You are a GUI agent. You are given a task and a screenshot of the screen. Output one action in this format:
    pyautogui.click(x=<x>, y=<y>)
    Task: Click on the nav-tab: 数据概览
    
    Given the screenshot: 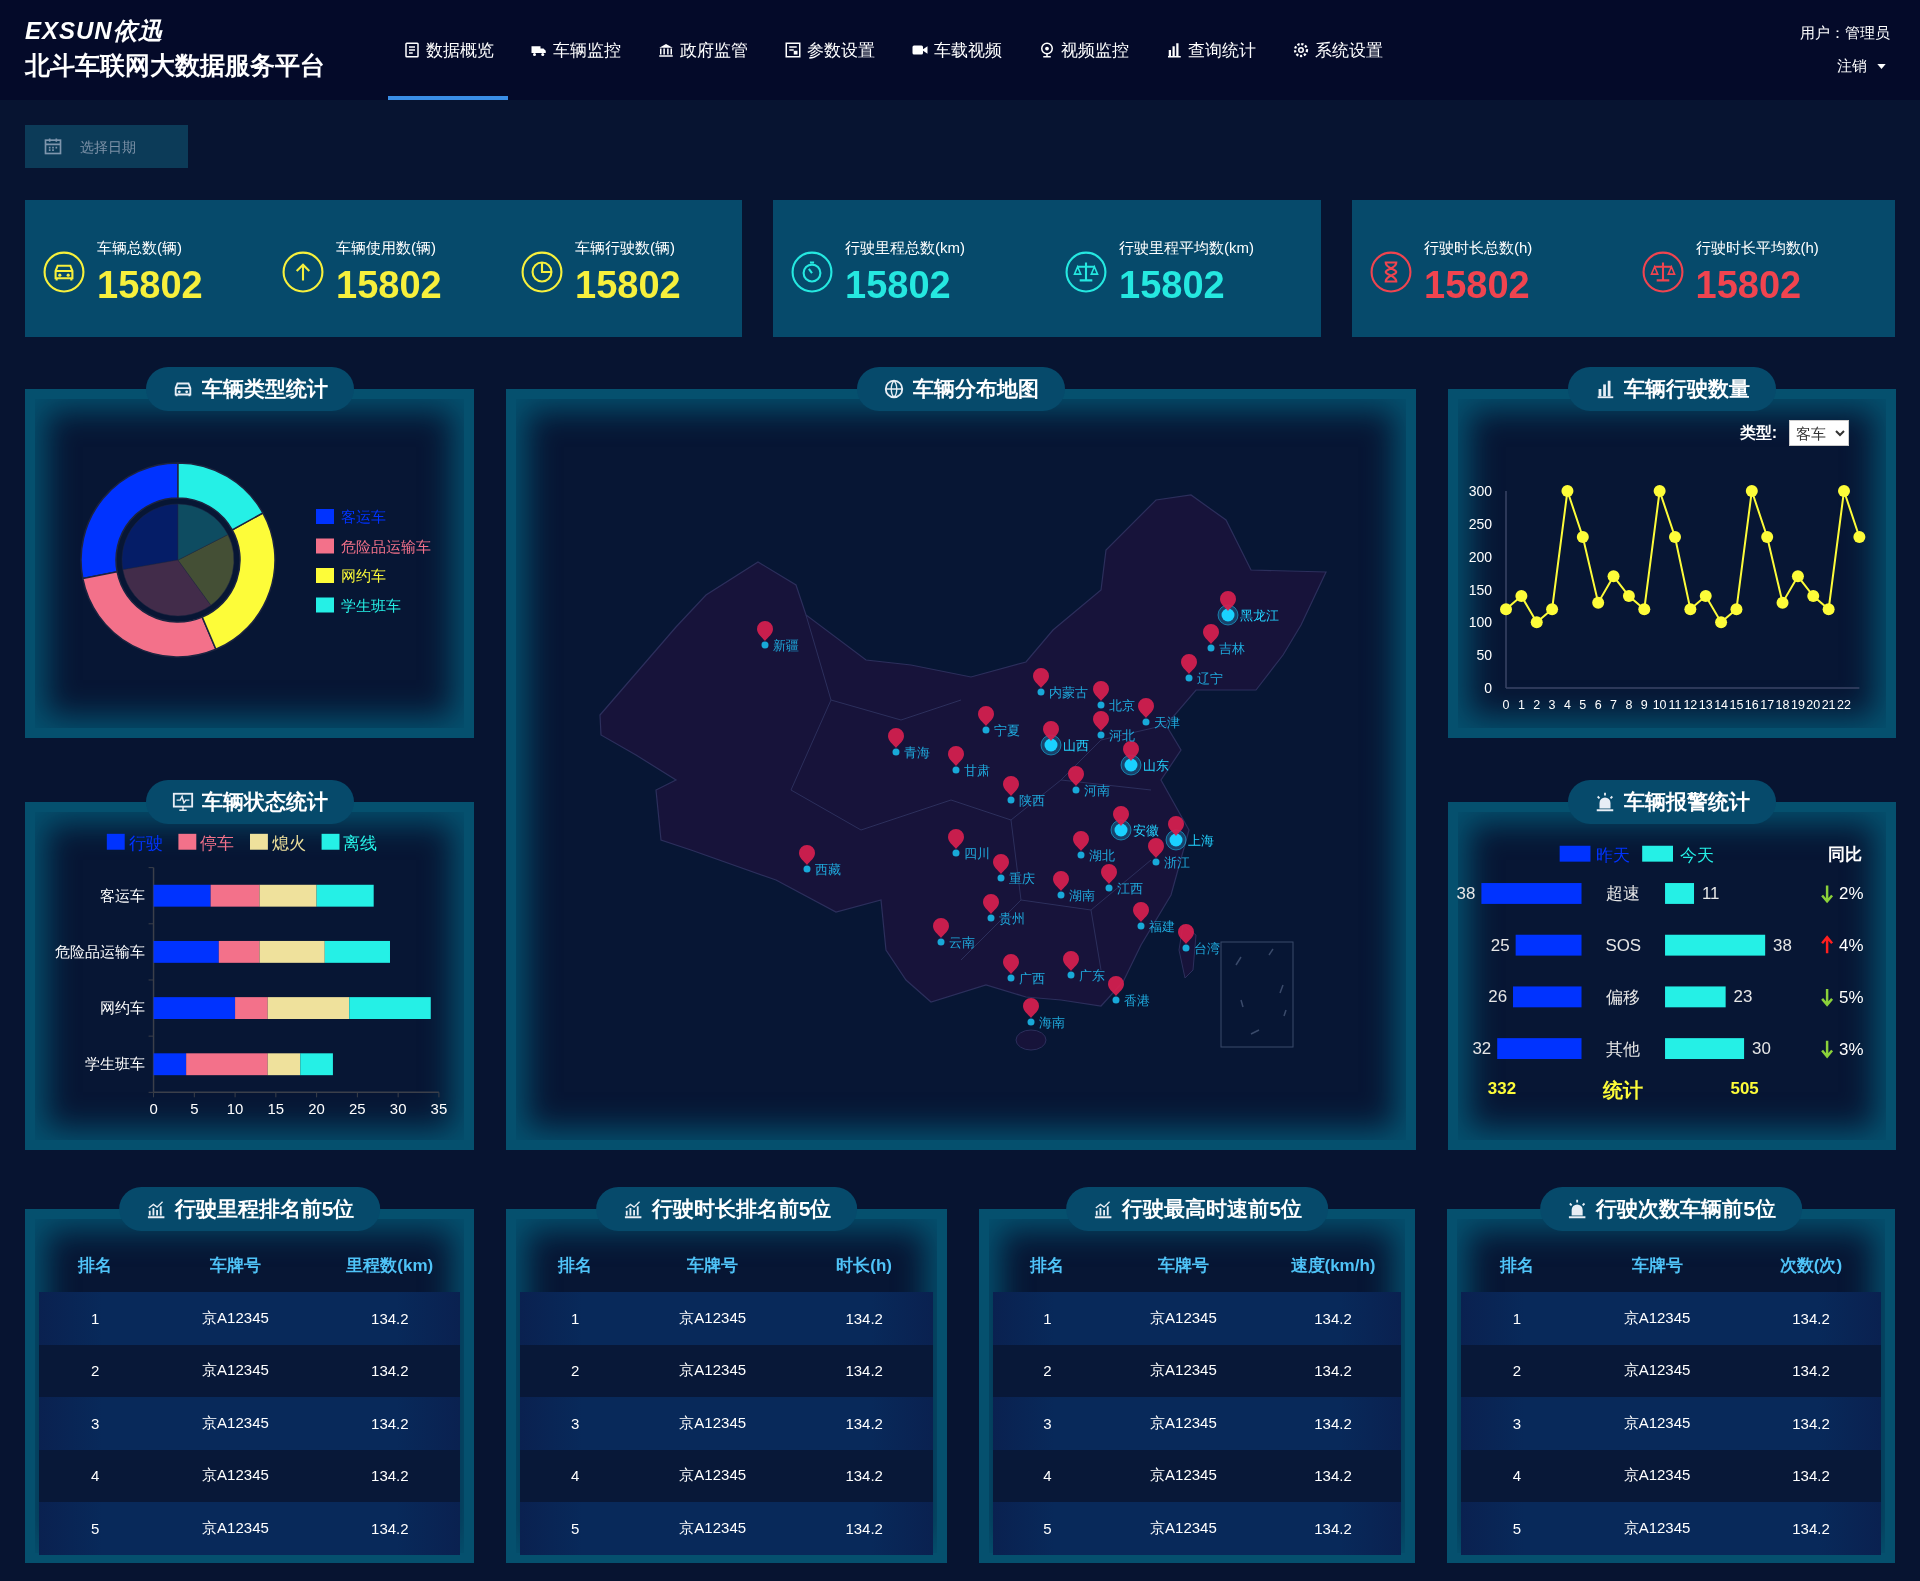 What is the action you would take?
    pyautogui.click(x=448, y=50)
    